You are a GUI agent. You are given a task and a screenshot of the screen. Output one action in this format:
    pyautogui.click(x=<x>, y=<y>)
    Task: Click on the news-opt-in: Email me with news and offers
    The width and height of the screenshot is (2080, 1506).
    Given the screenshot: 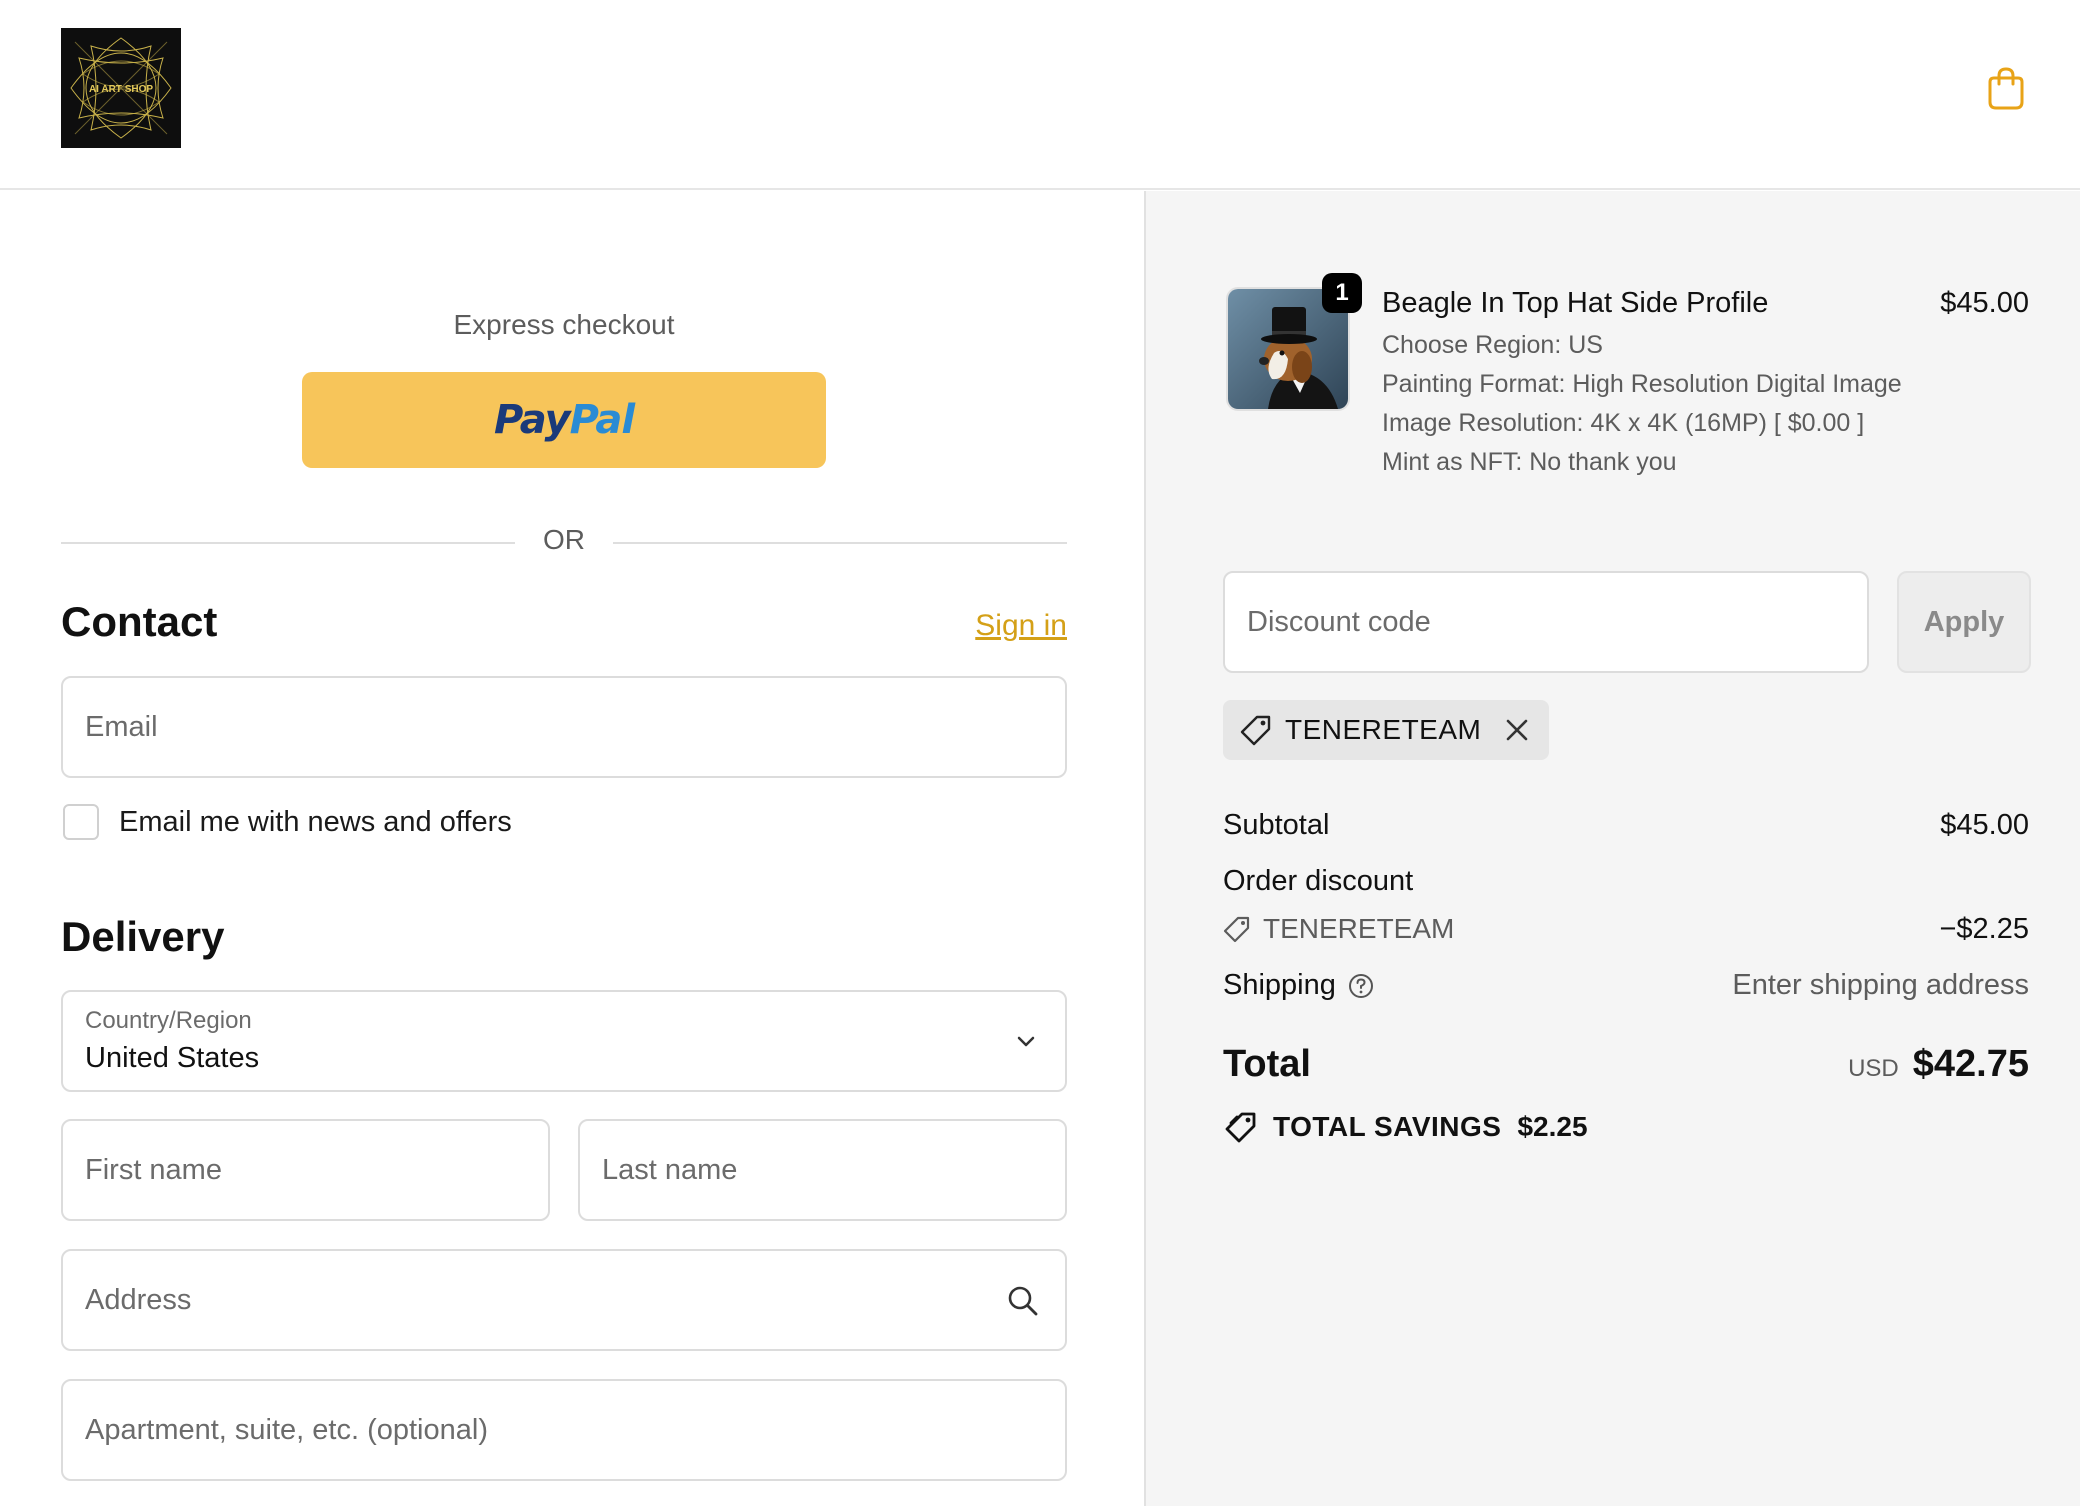 What is the action you would take?
    pyautogui.click(x=287, y=822)
    